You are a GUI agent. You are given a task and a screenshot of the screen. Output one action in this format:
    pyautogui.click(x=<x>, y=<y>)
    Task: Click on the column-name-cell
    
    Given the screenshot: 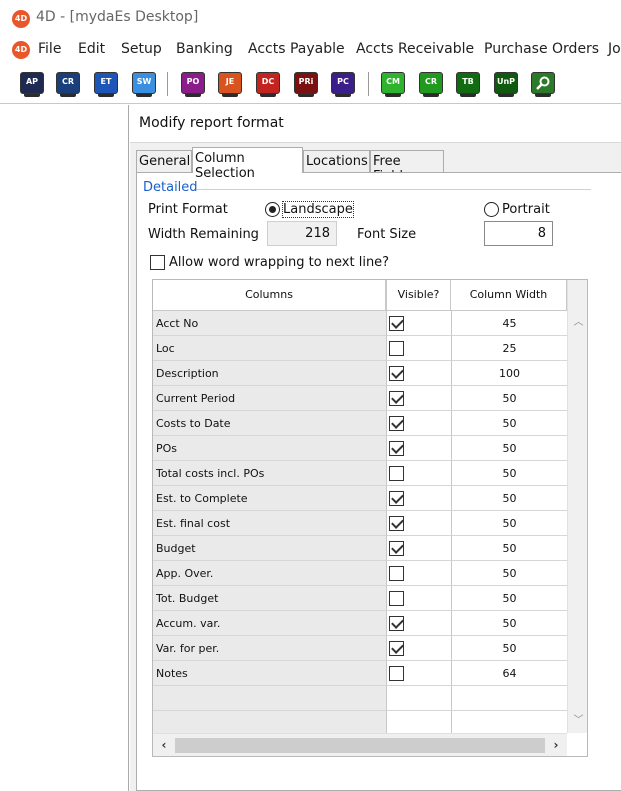 What is the action you would take?
    pyautogui.click(x=269, y=698)
    